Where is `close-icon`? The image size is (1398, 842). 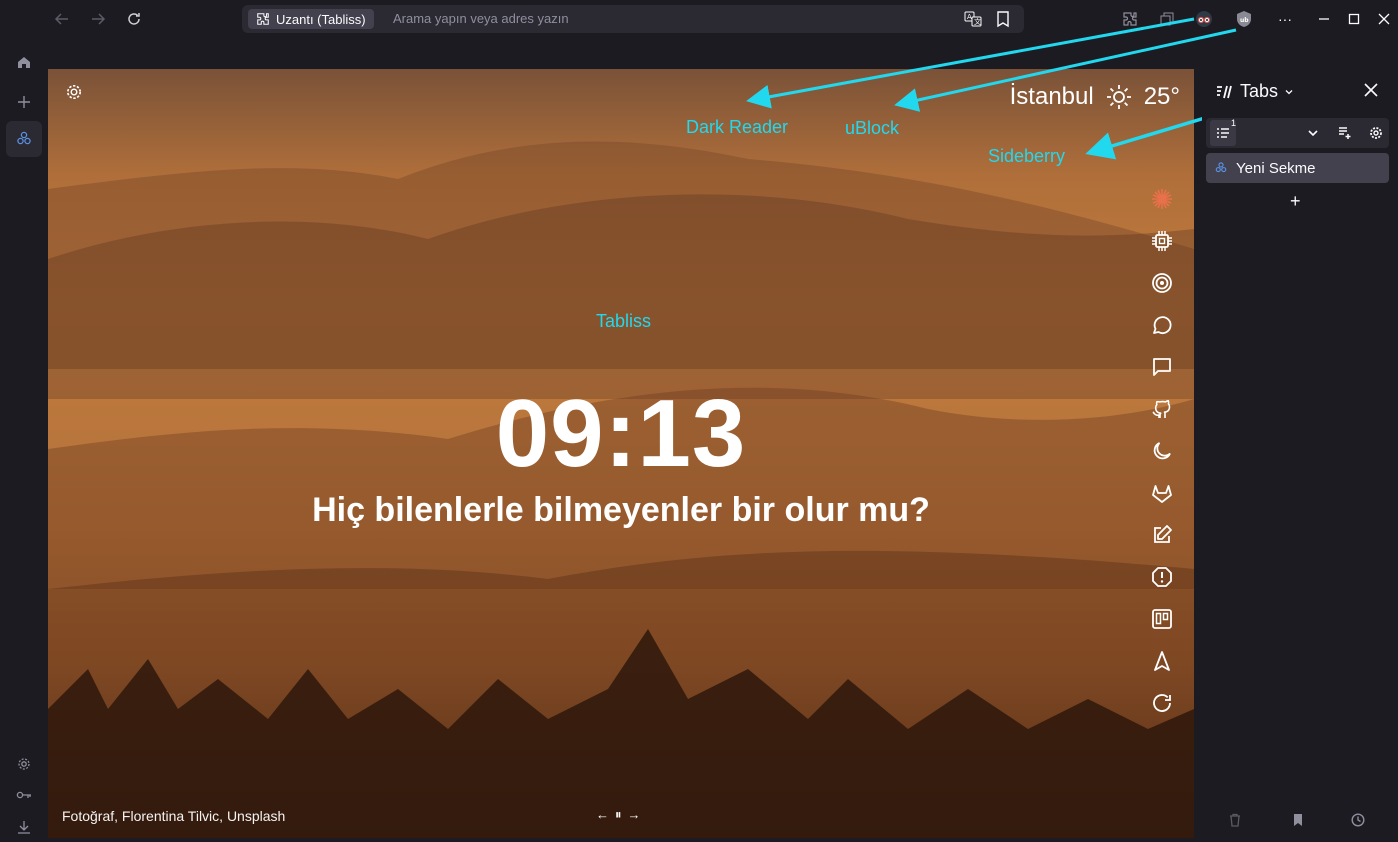
close-icon is located at coordinates (1371, 90).